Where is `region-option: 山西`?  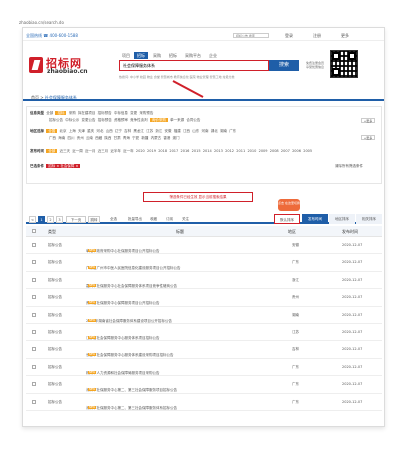
region-option: 山西 is located at coordinates (109, 131).